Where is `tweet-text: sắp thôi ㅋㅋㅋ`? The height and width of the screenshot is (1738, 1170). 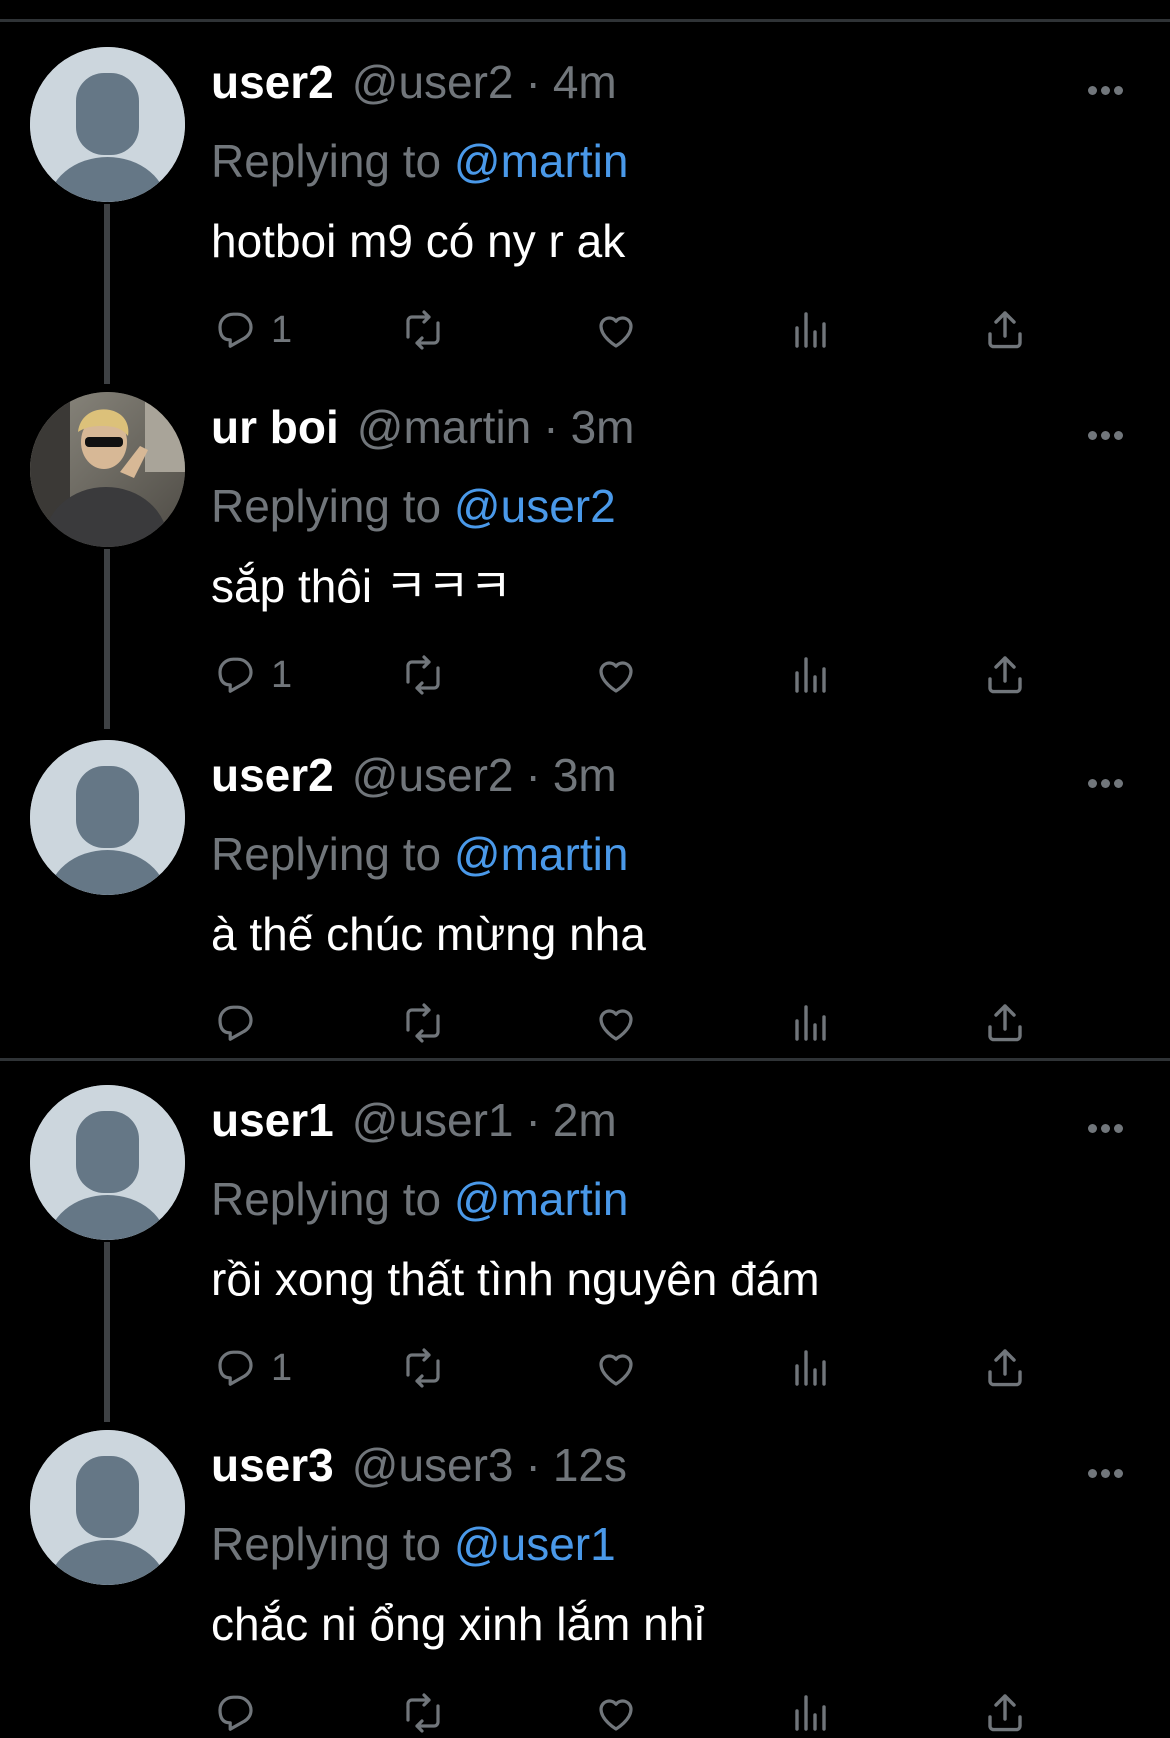 tweet-text: sắp thôi ㅋㅋㅋ is located at coordinates (361, 586).